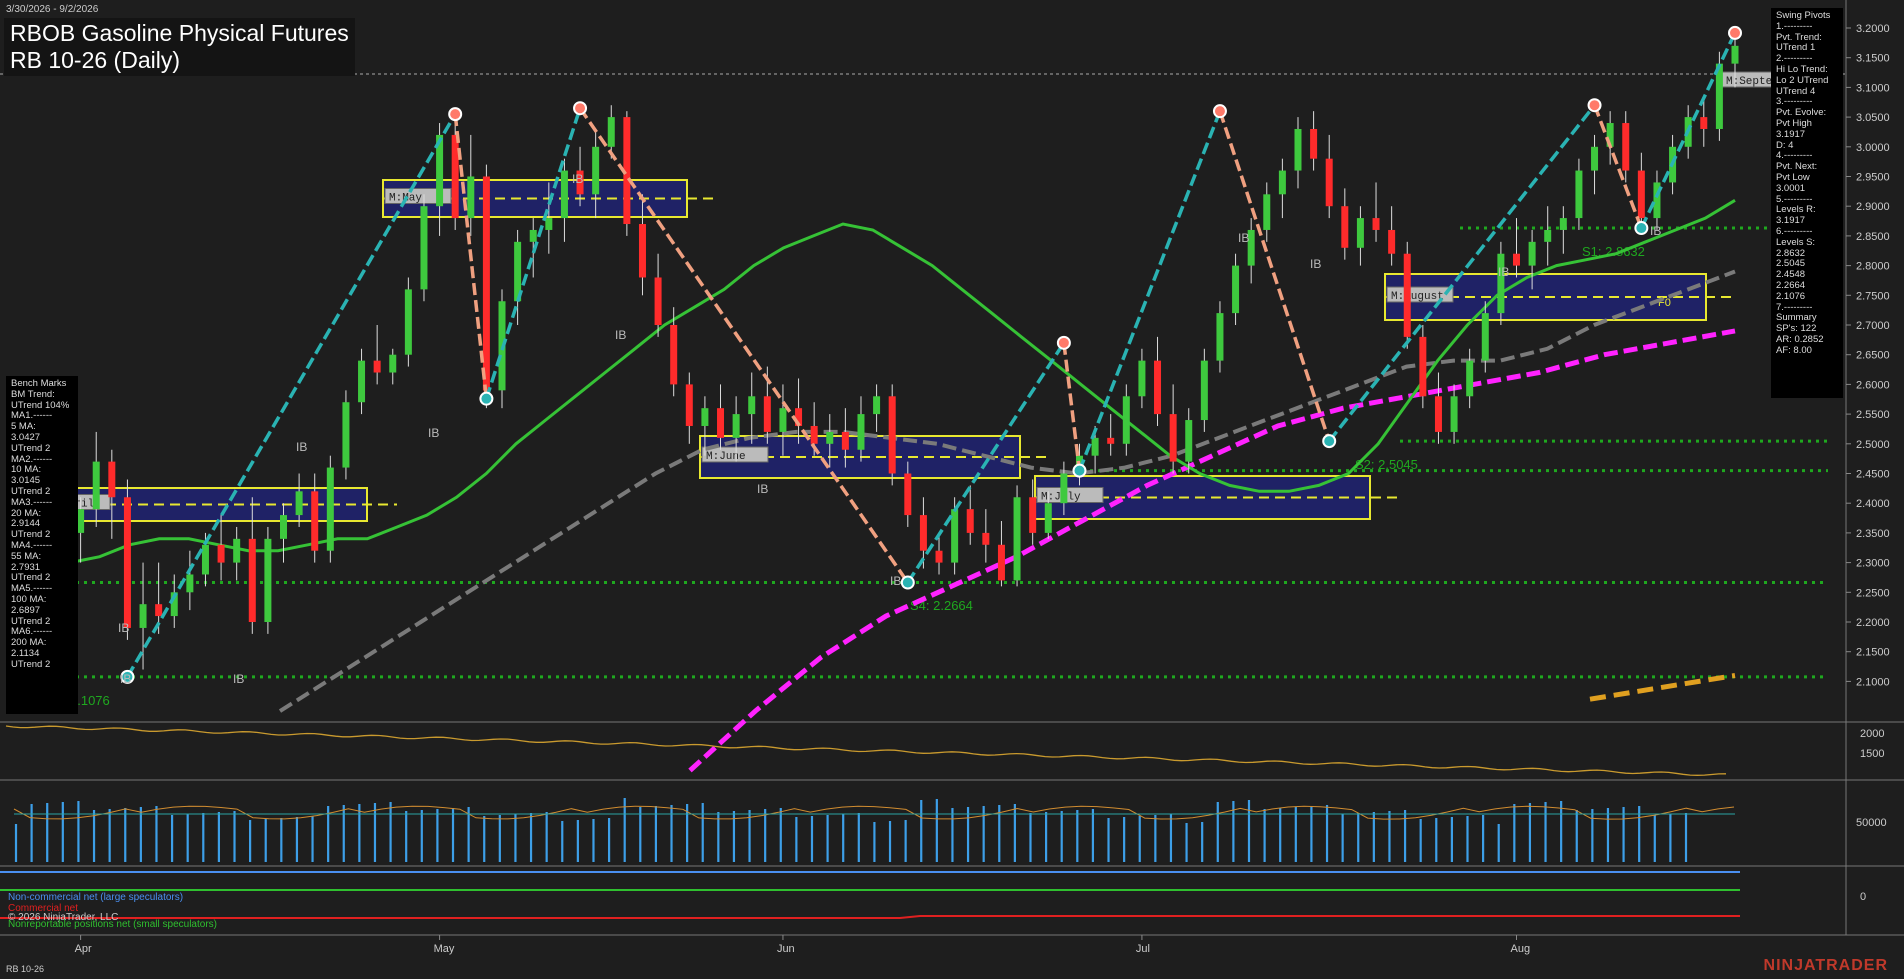 The height and width of the screenshot is (979, 1904). What do you see at coordinates (1791, 134) in the screenshot?
I see `swing-line: 3.1917` at bounding box center [1791, 134].